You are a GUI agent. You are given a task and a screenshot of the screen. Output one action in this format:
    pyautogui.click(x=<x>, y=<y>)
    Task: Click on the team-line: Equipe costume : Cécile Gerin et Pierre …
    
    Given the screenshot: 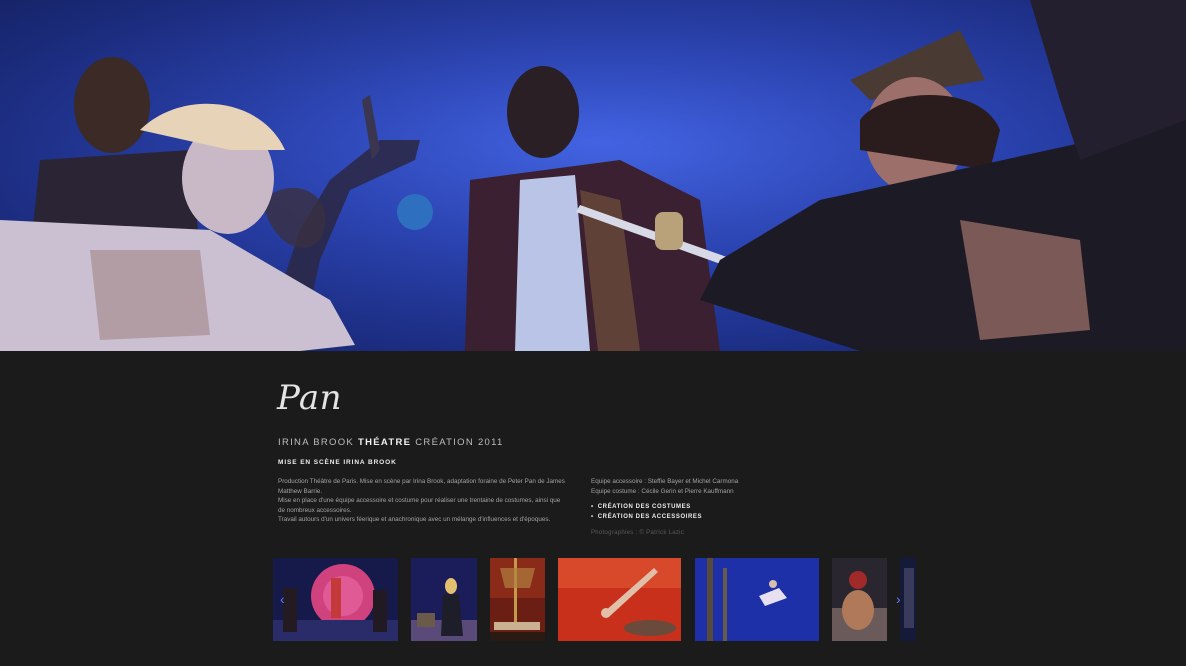 What is the action you would take?
    pyautogui.click(x=662, y=491)
    